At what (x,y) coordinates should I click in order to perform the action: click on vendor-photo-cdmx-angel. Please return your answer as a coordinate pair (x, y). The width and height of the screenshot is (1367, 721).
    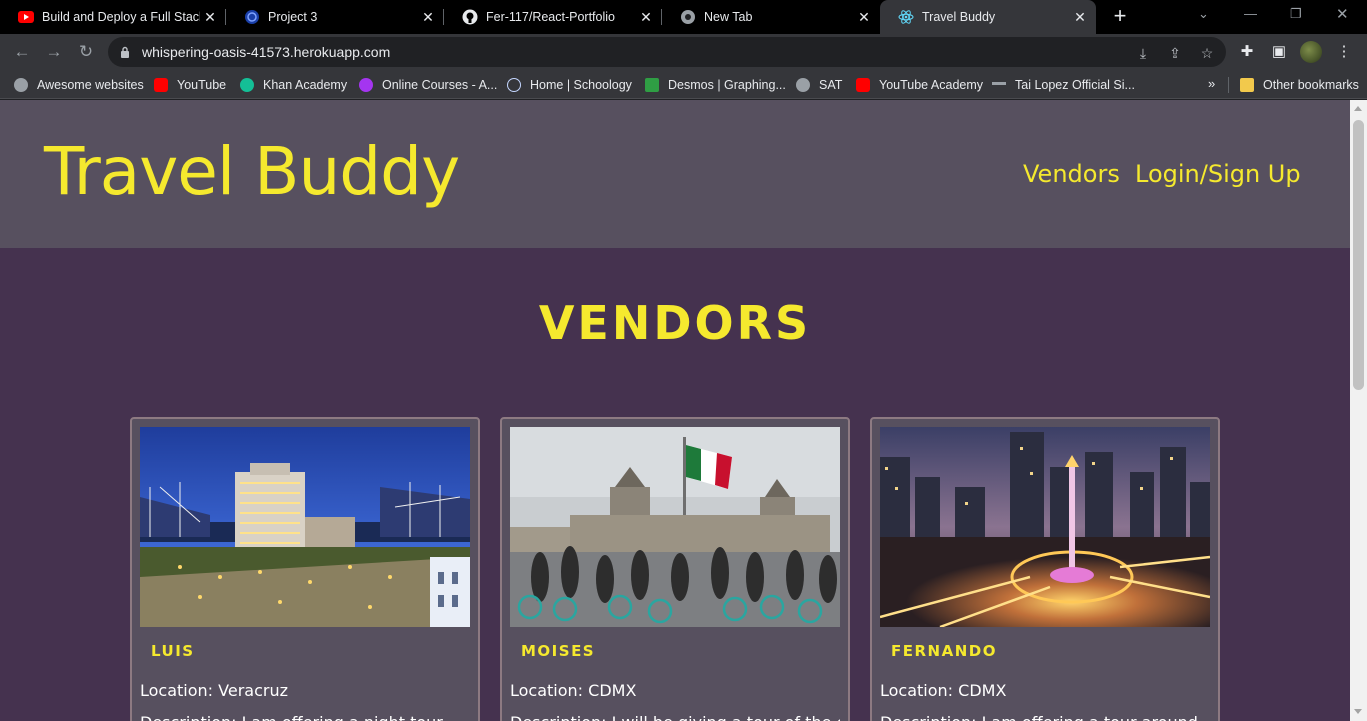
    Looking at the image, I should click on (1045, 527).